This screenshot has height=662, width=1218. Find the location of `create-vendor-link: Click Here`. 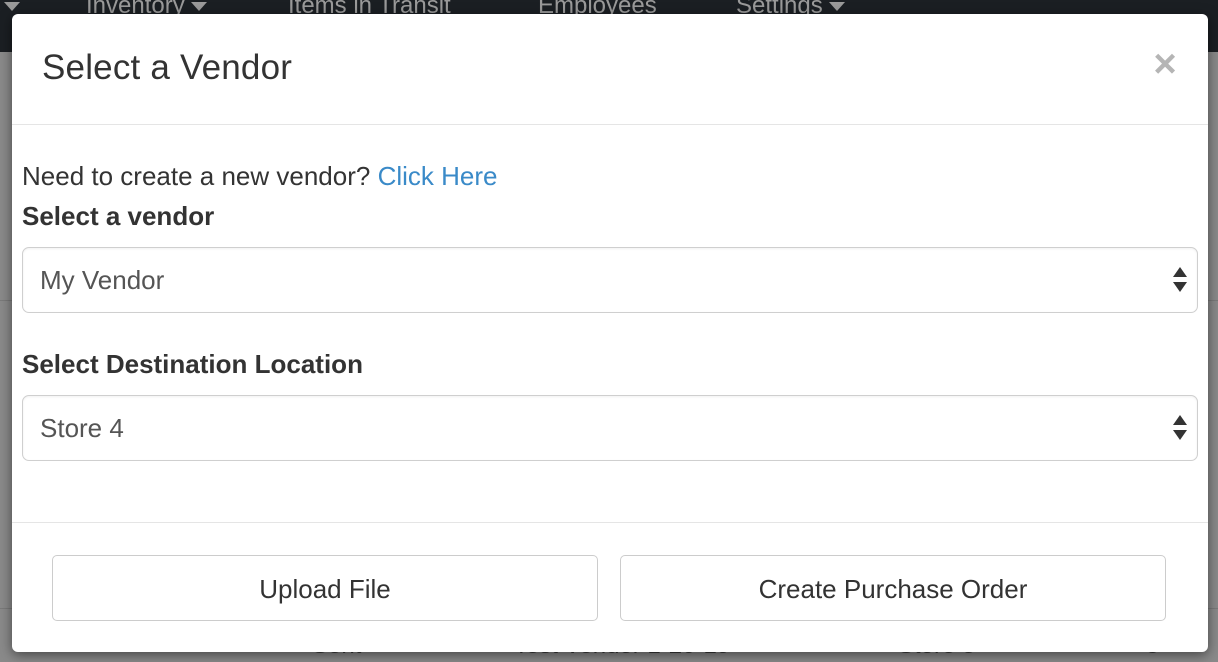

create-vendor-link: Click Here is located at coordinates (438, 176).